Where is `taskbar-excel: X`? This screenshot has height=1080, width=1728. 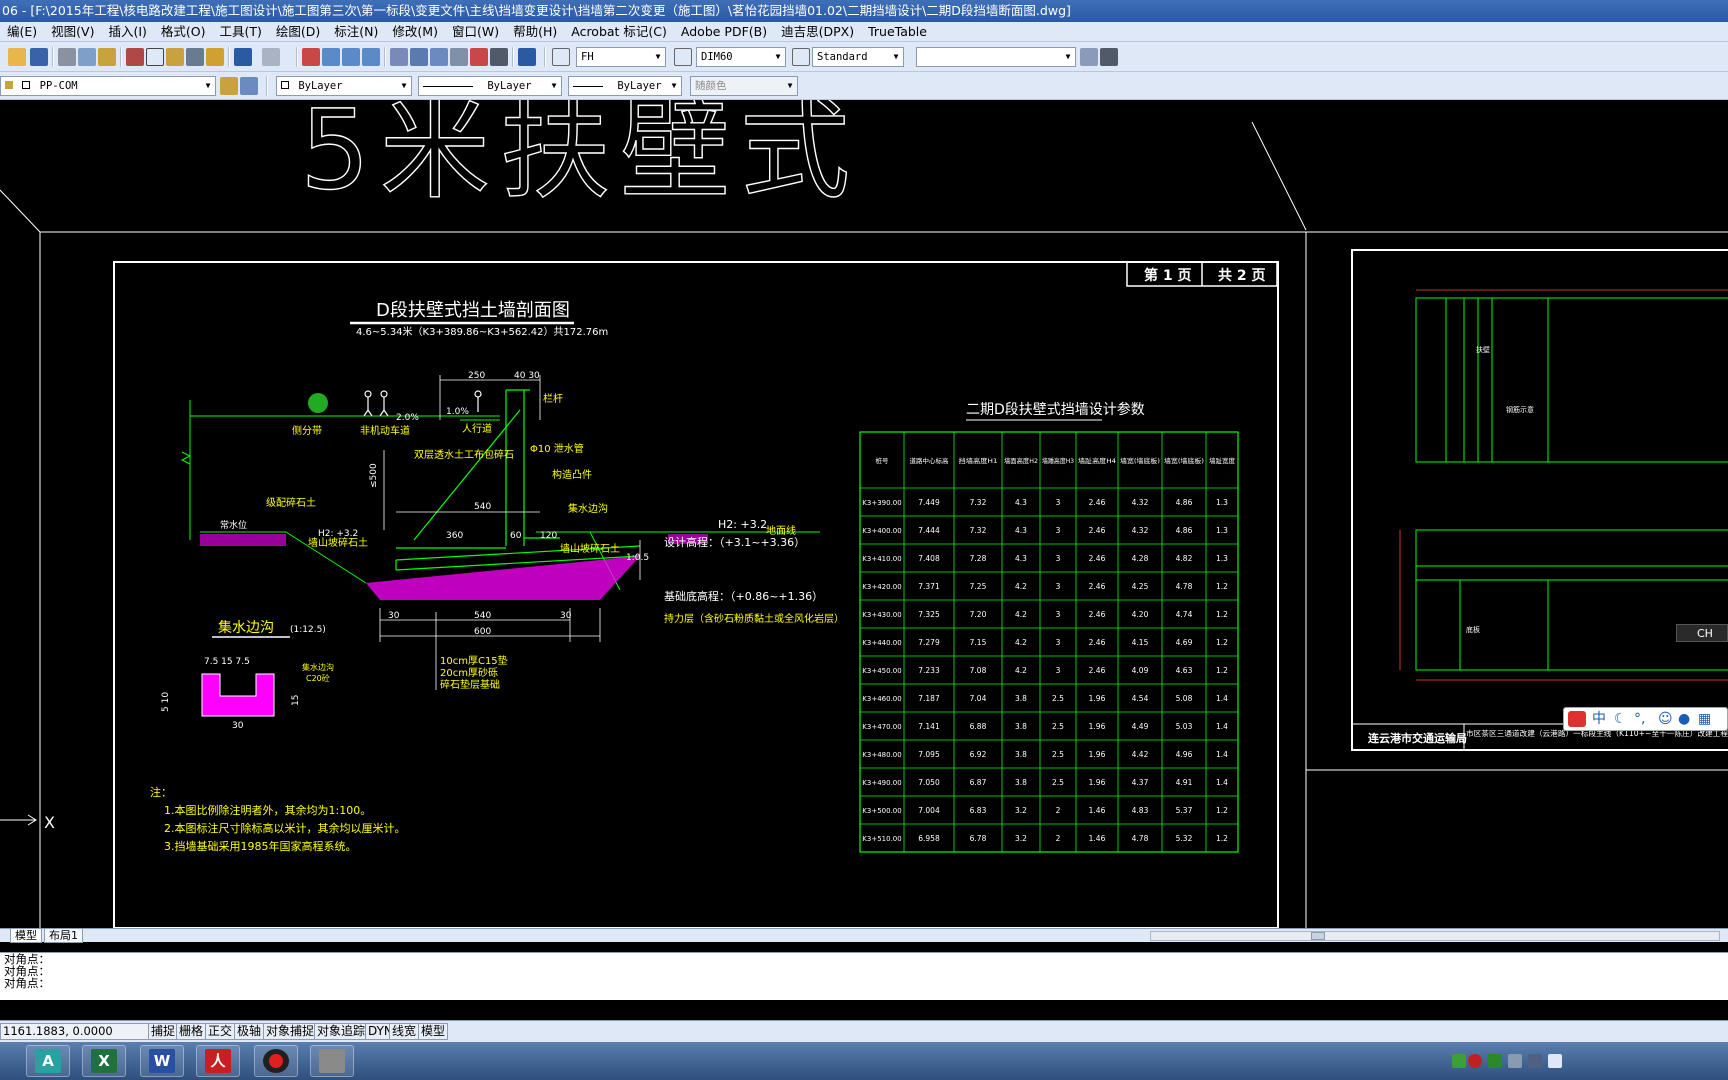 taskbar-excel: X is located at coordinates (104, 1061).